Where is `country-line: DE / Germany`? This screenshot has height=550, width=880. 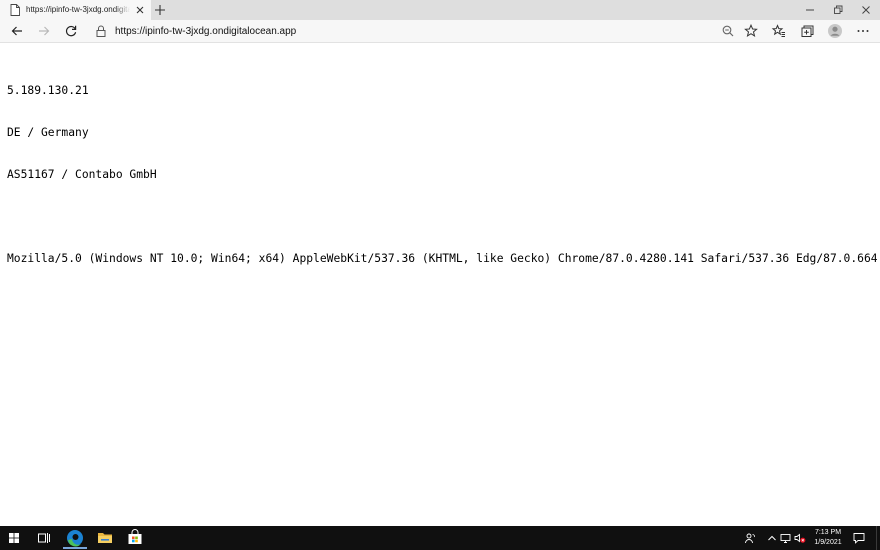
country-line: DE / Germany is located at coordinates (48, 132).